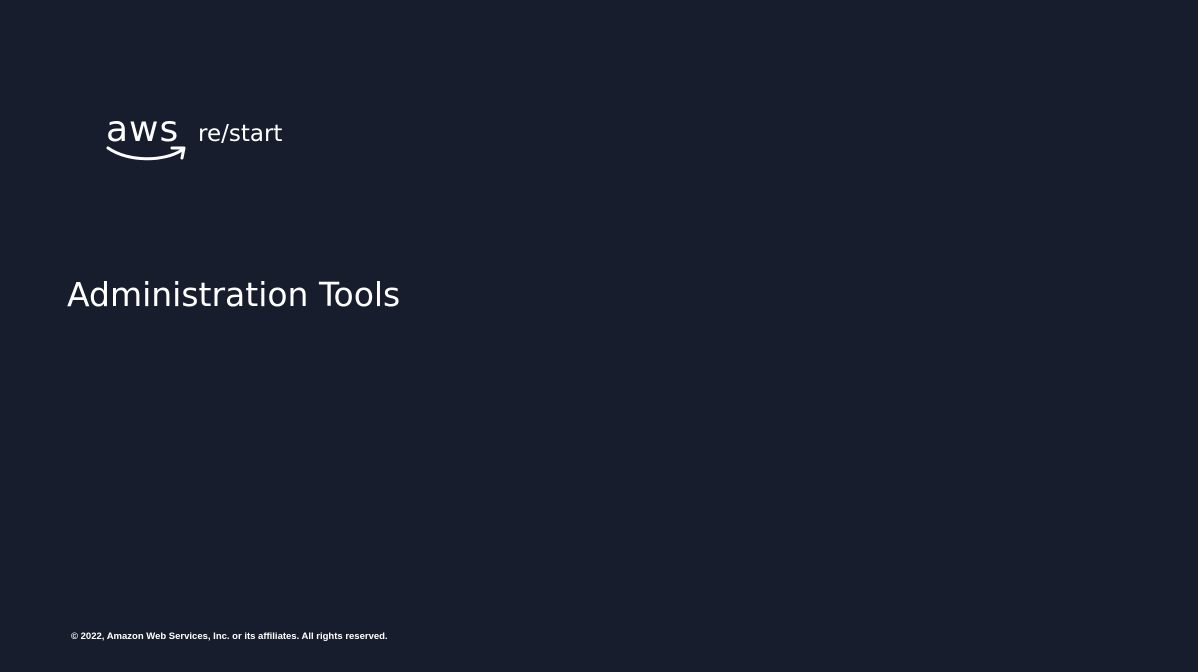  I want to click on slide-title: Administration Tools, so click(234, 294).